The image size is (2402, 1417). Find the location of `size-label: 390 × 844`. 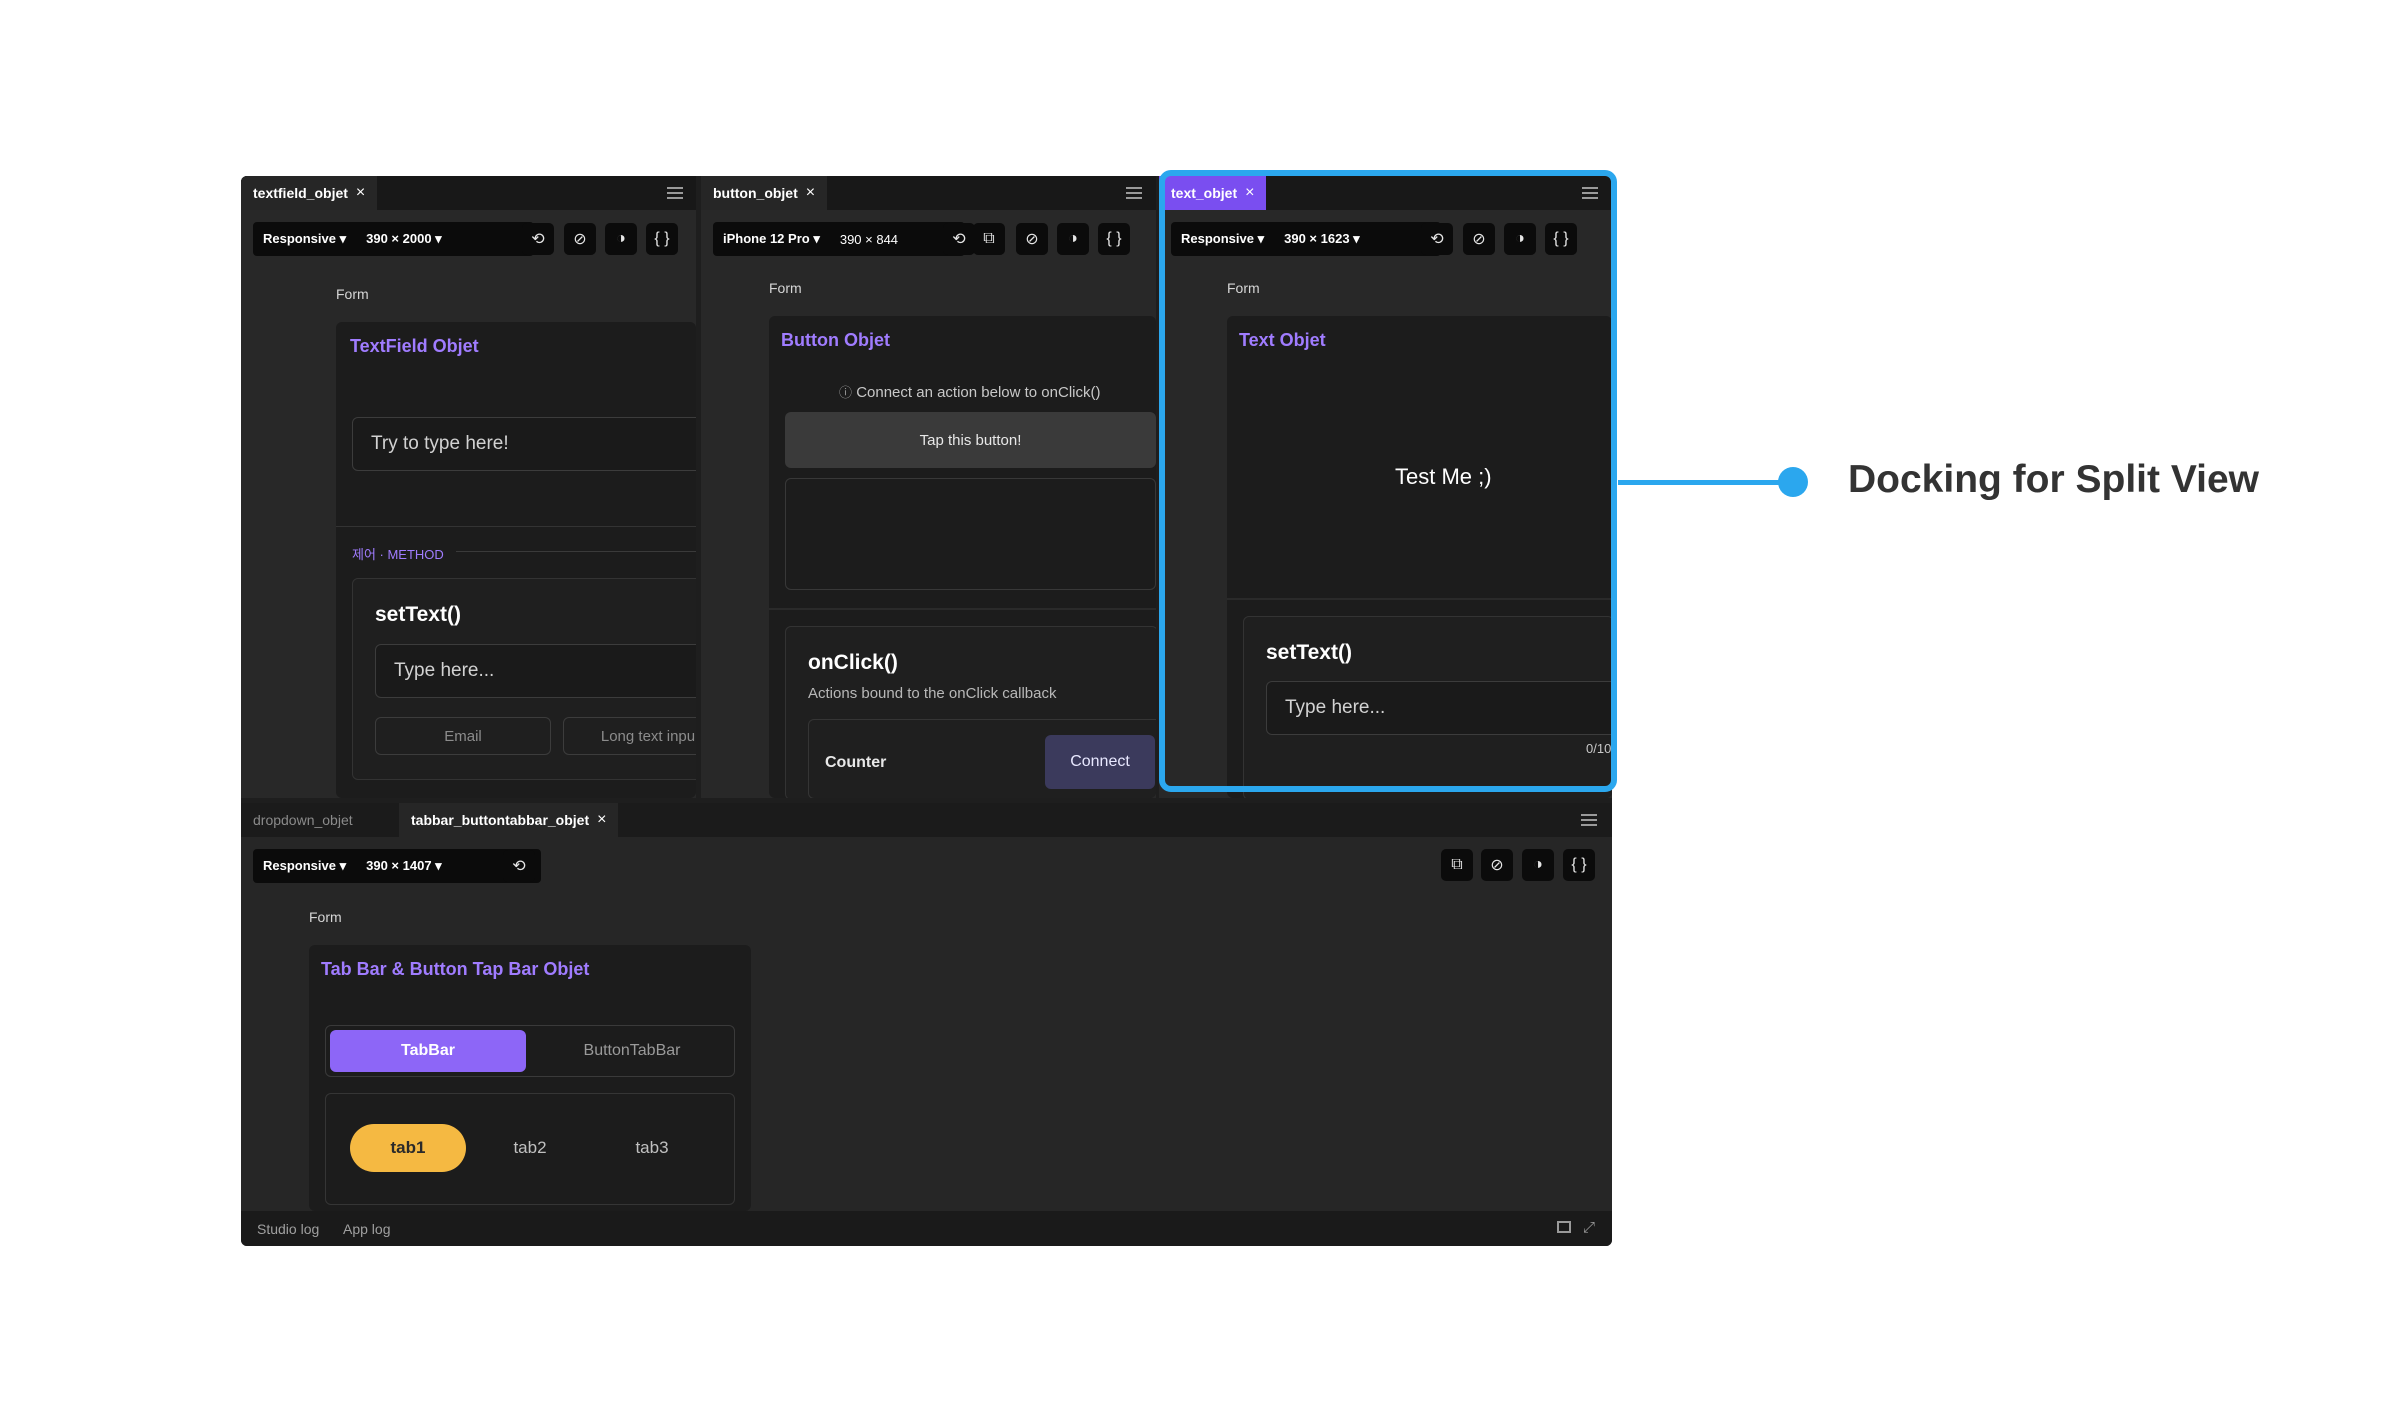

size-label: 390 × 844 is located at coordinates (869, 239).